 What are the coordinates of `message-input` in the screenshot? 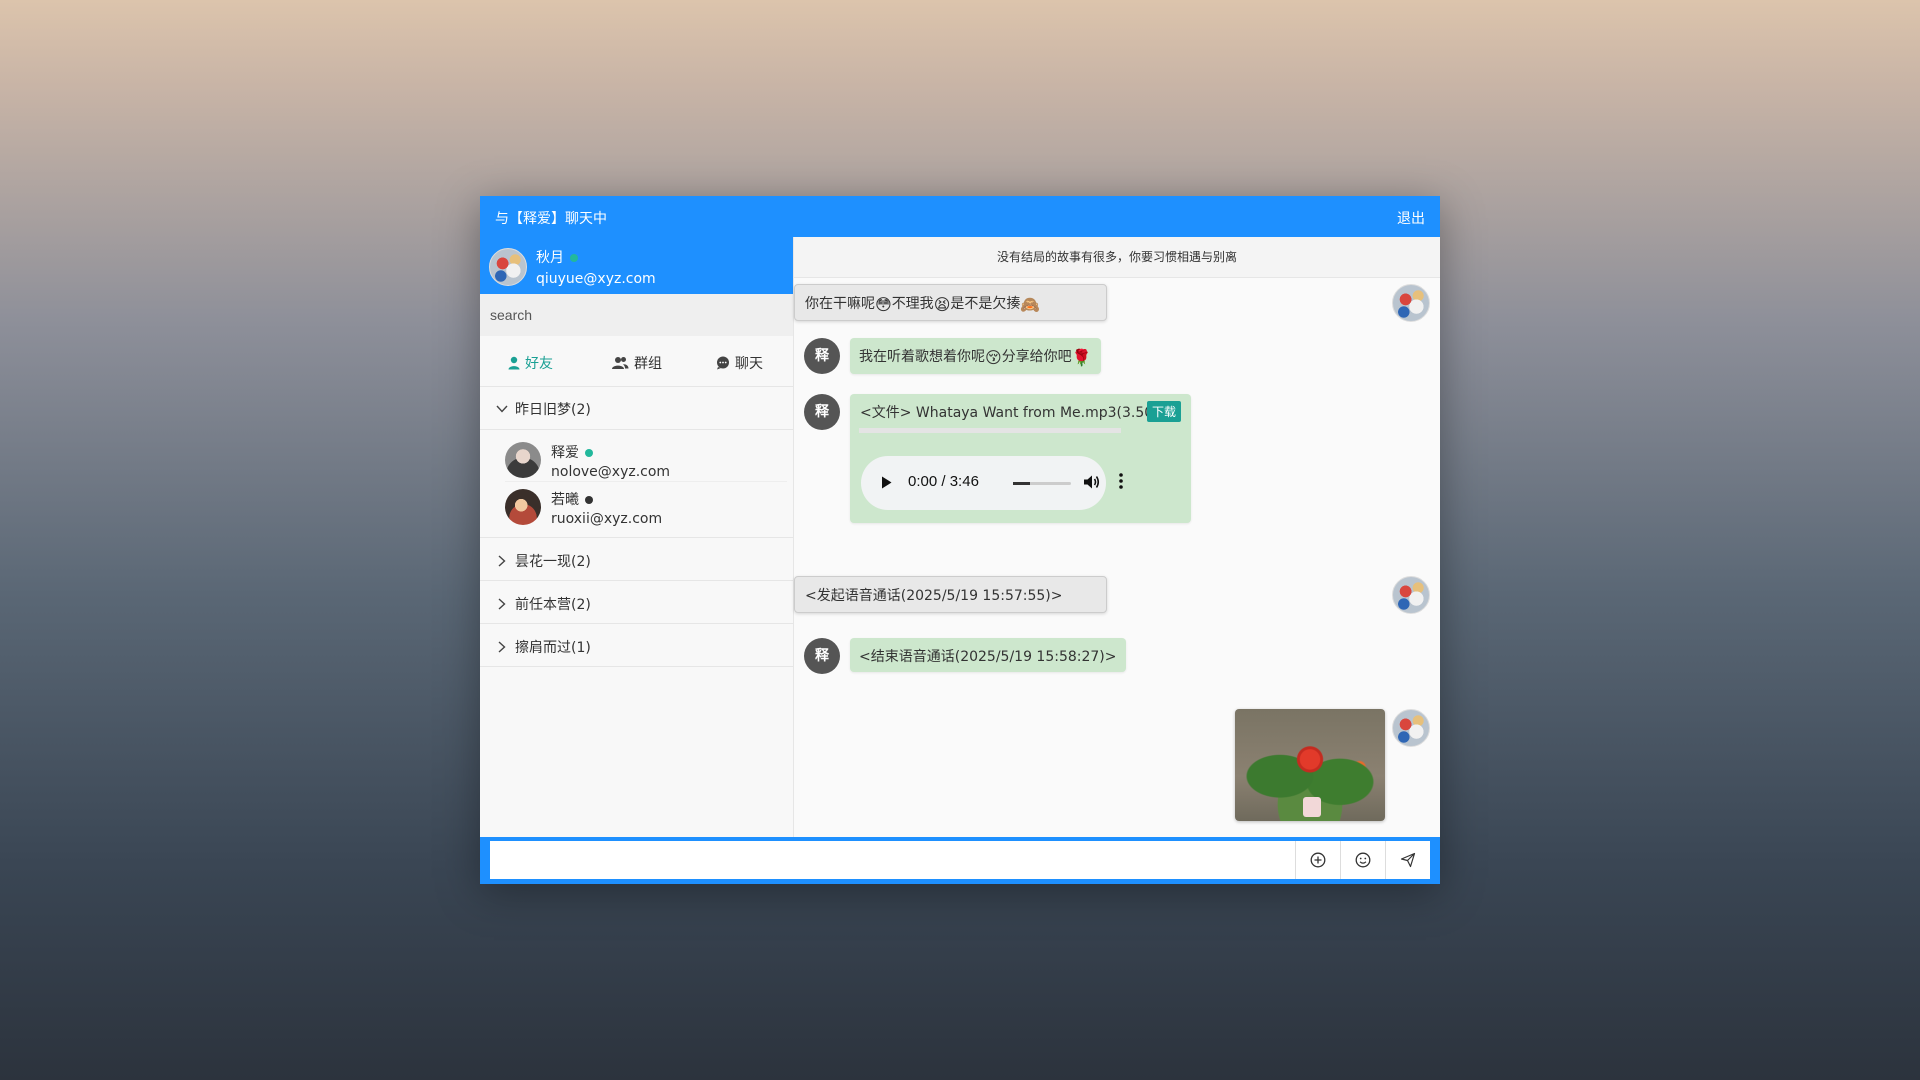 It's located at (890, 860).